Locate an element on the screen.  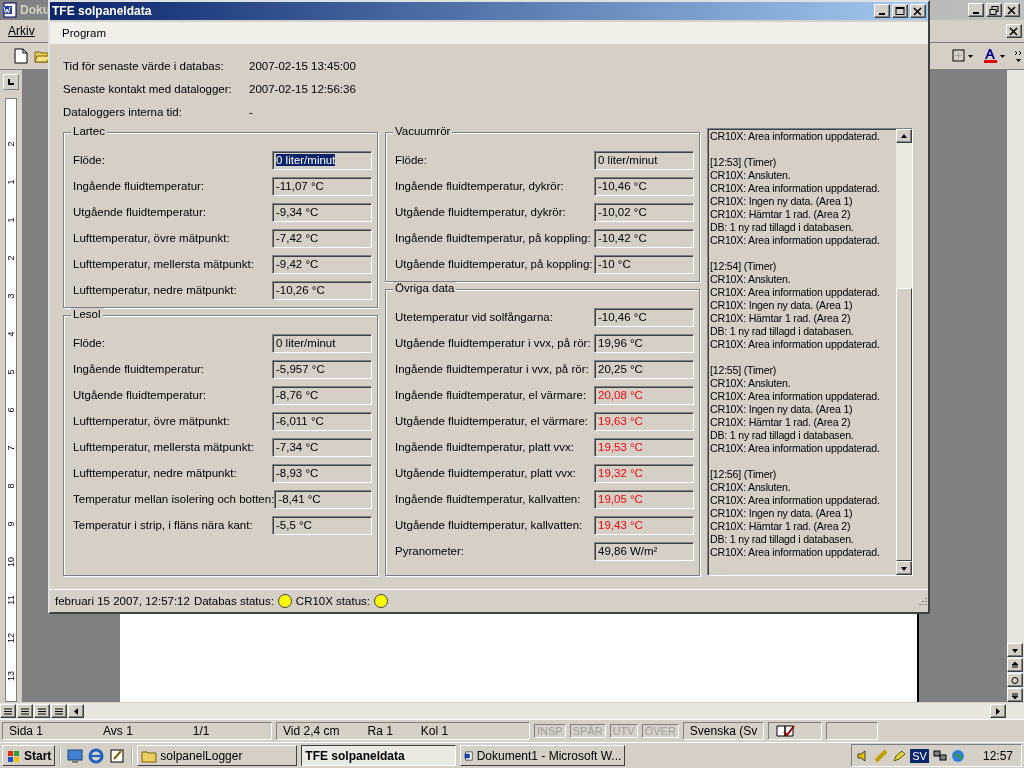
status-text: Vid 2,4 cm is located at coordinates (311, 731).